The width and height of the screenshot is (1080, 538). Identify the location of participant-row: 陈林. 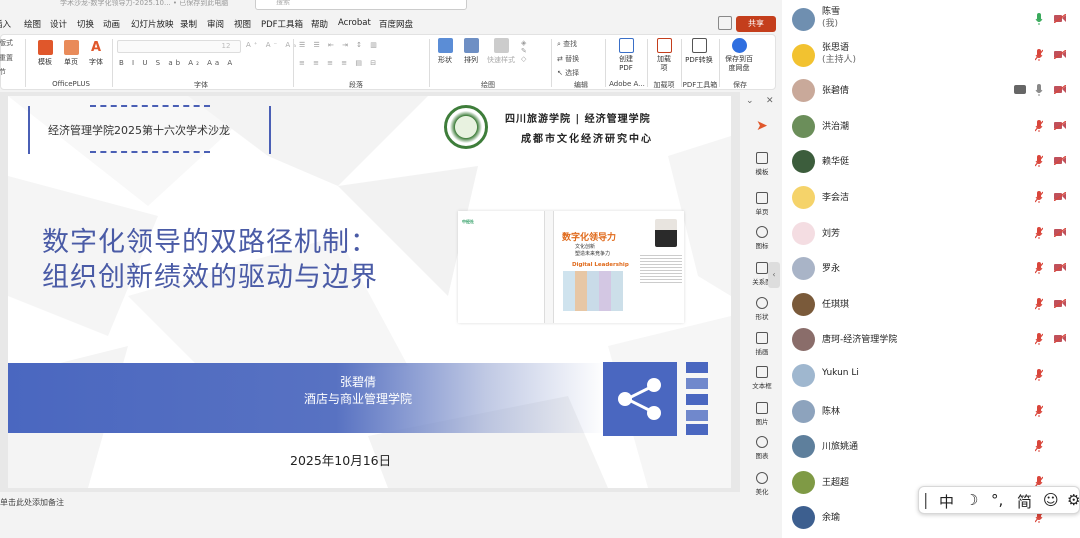
(932, 411).